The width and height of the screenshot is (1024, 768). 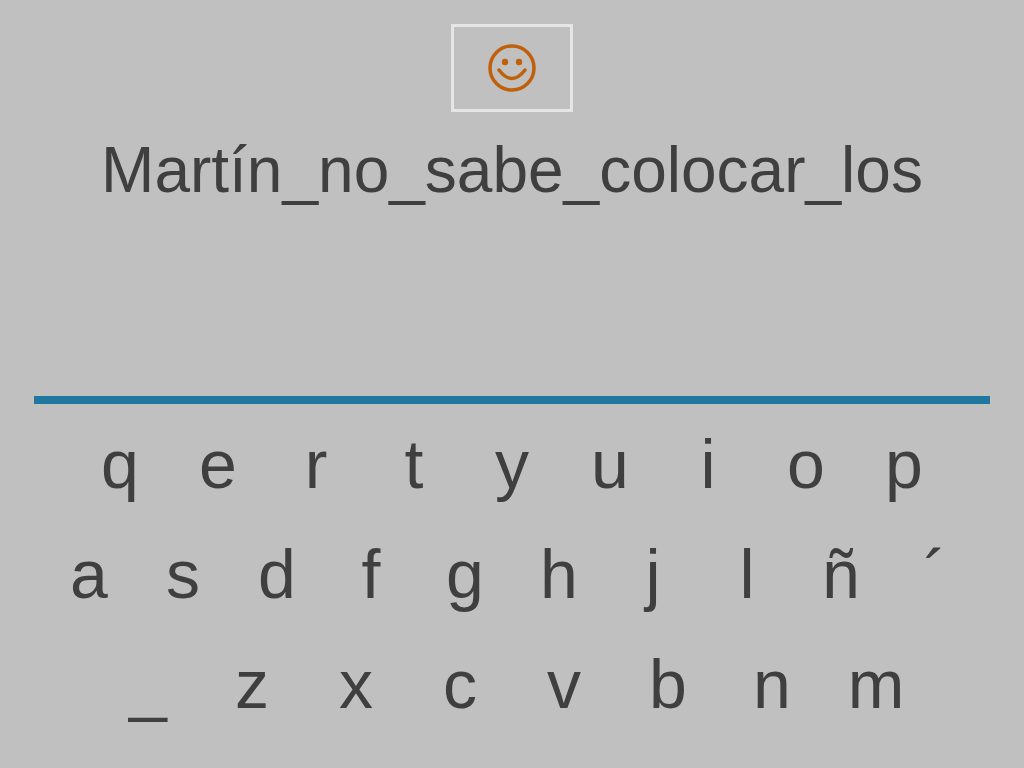 What do you see at coordinates (183, 574) in the screenshot?
I see `letter-key: s` at bounding box center [183, 574].